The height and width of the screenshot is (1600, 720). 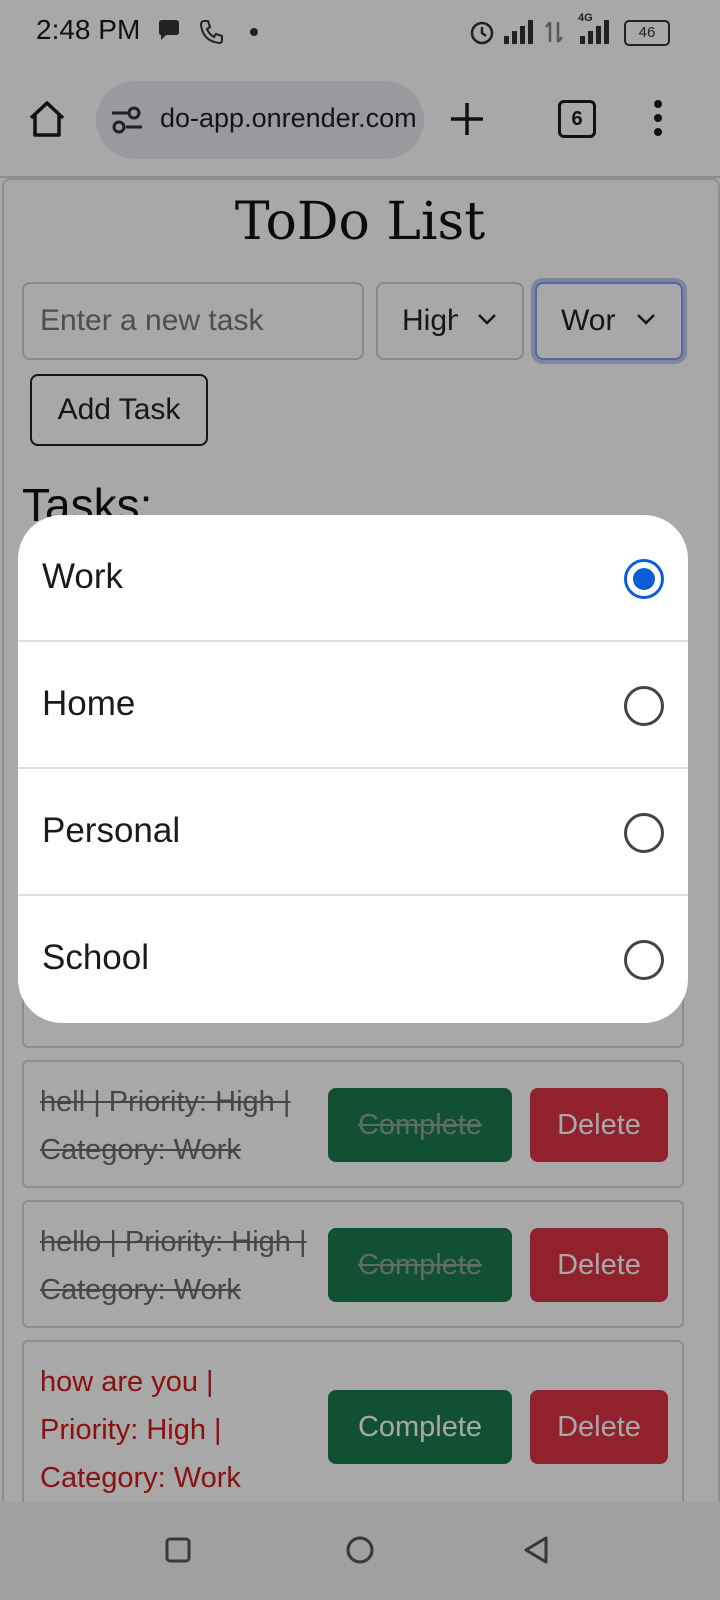 What do you see at coordinates (644, 579) in the screenshot?
I see `radio-selected-icon` at bounding box center [644, 579].